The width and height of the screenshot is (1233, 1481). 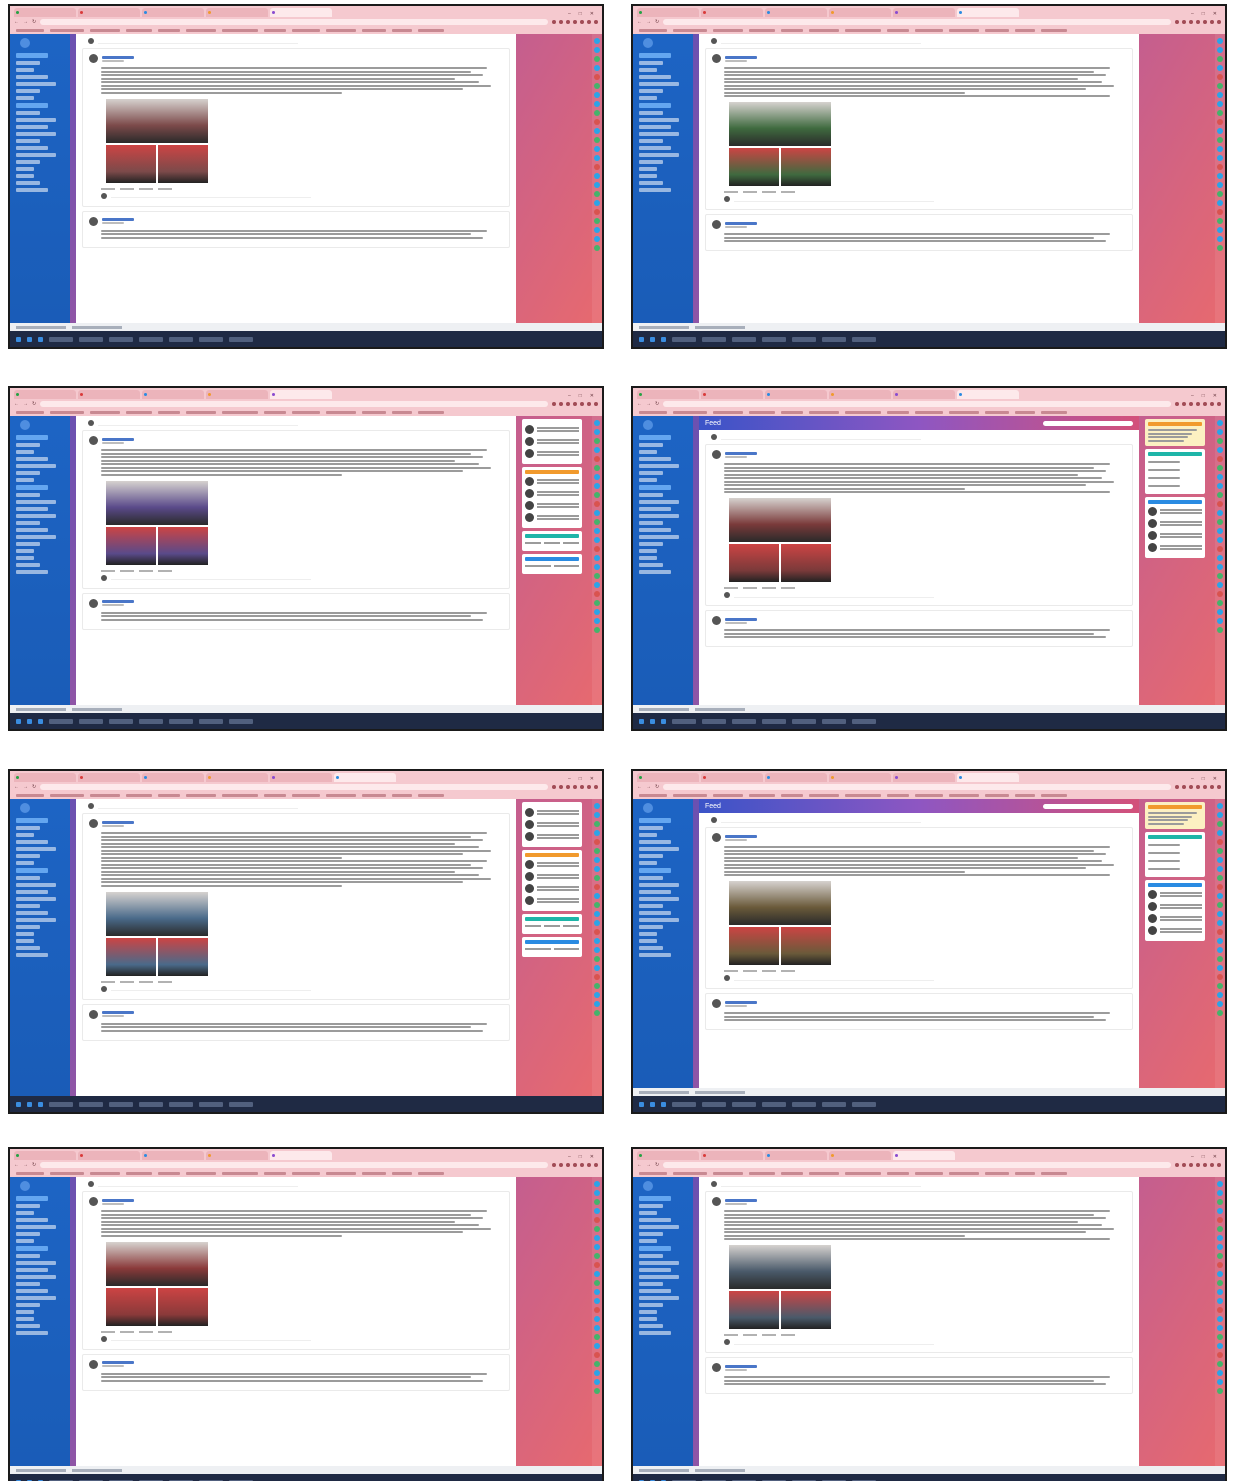 I want to click on start-icon, so click(x=641, y=339).